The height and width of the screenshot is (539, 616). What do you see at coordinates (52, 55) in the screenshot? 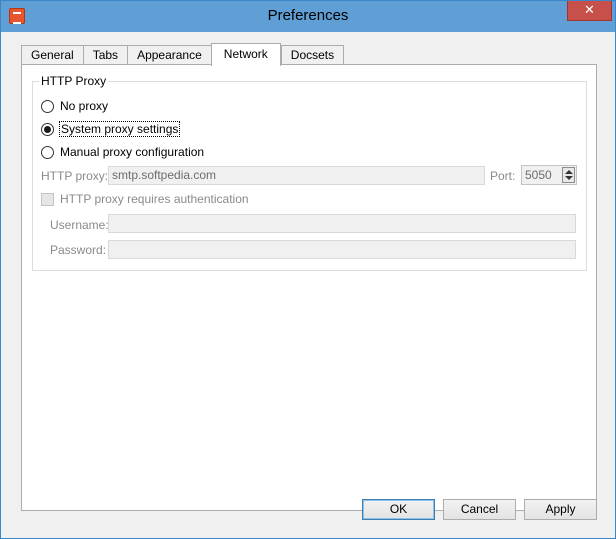
I see `tab-general: General` at bounding box center [52, 55].